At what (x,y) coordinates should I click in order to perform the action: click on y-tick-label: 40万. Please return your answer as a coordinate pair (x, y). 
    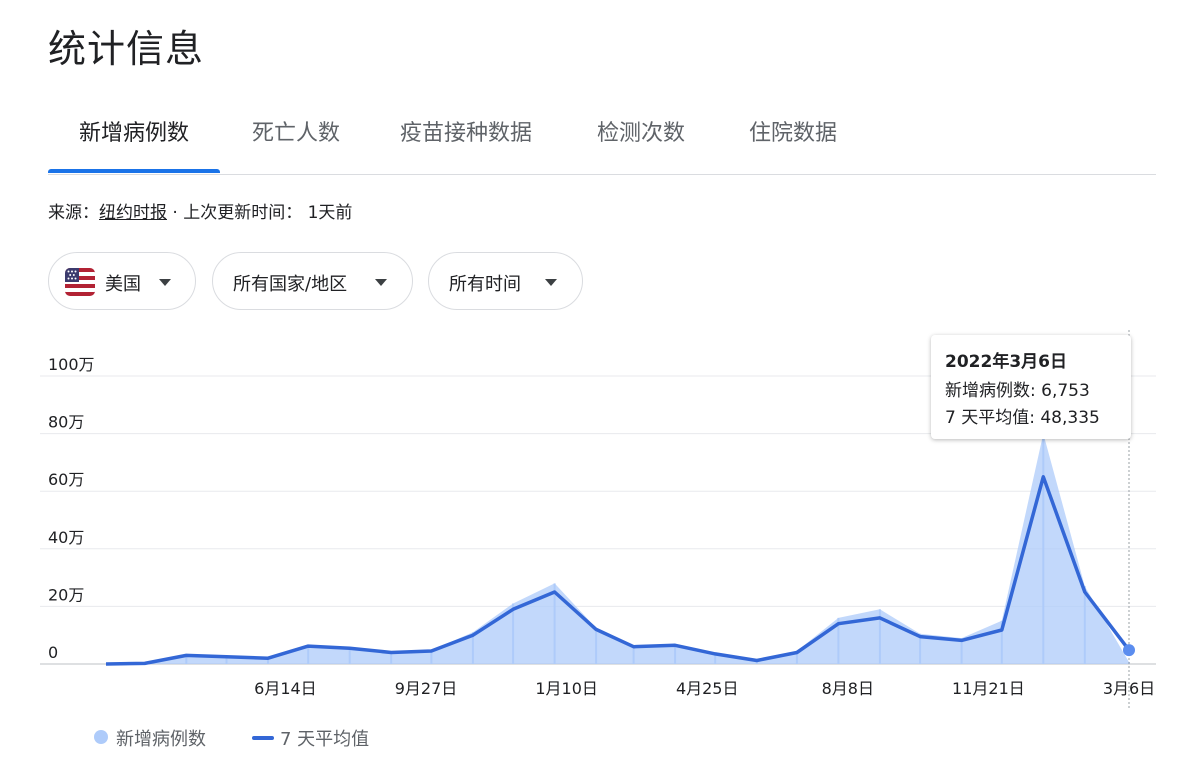
    Looking at the image, I should click on (66, 537).